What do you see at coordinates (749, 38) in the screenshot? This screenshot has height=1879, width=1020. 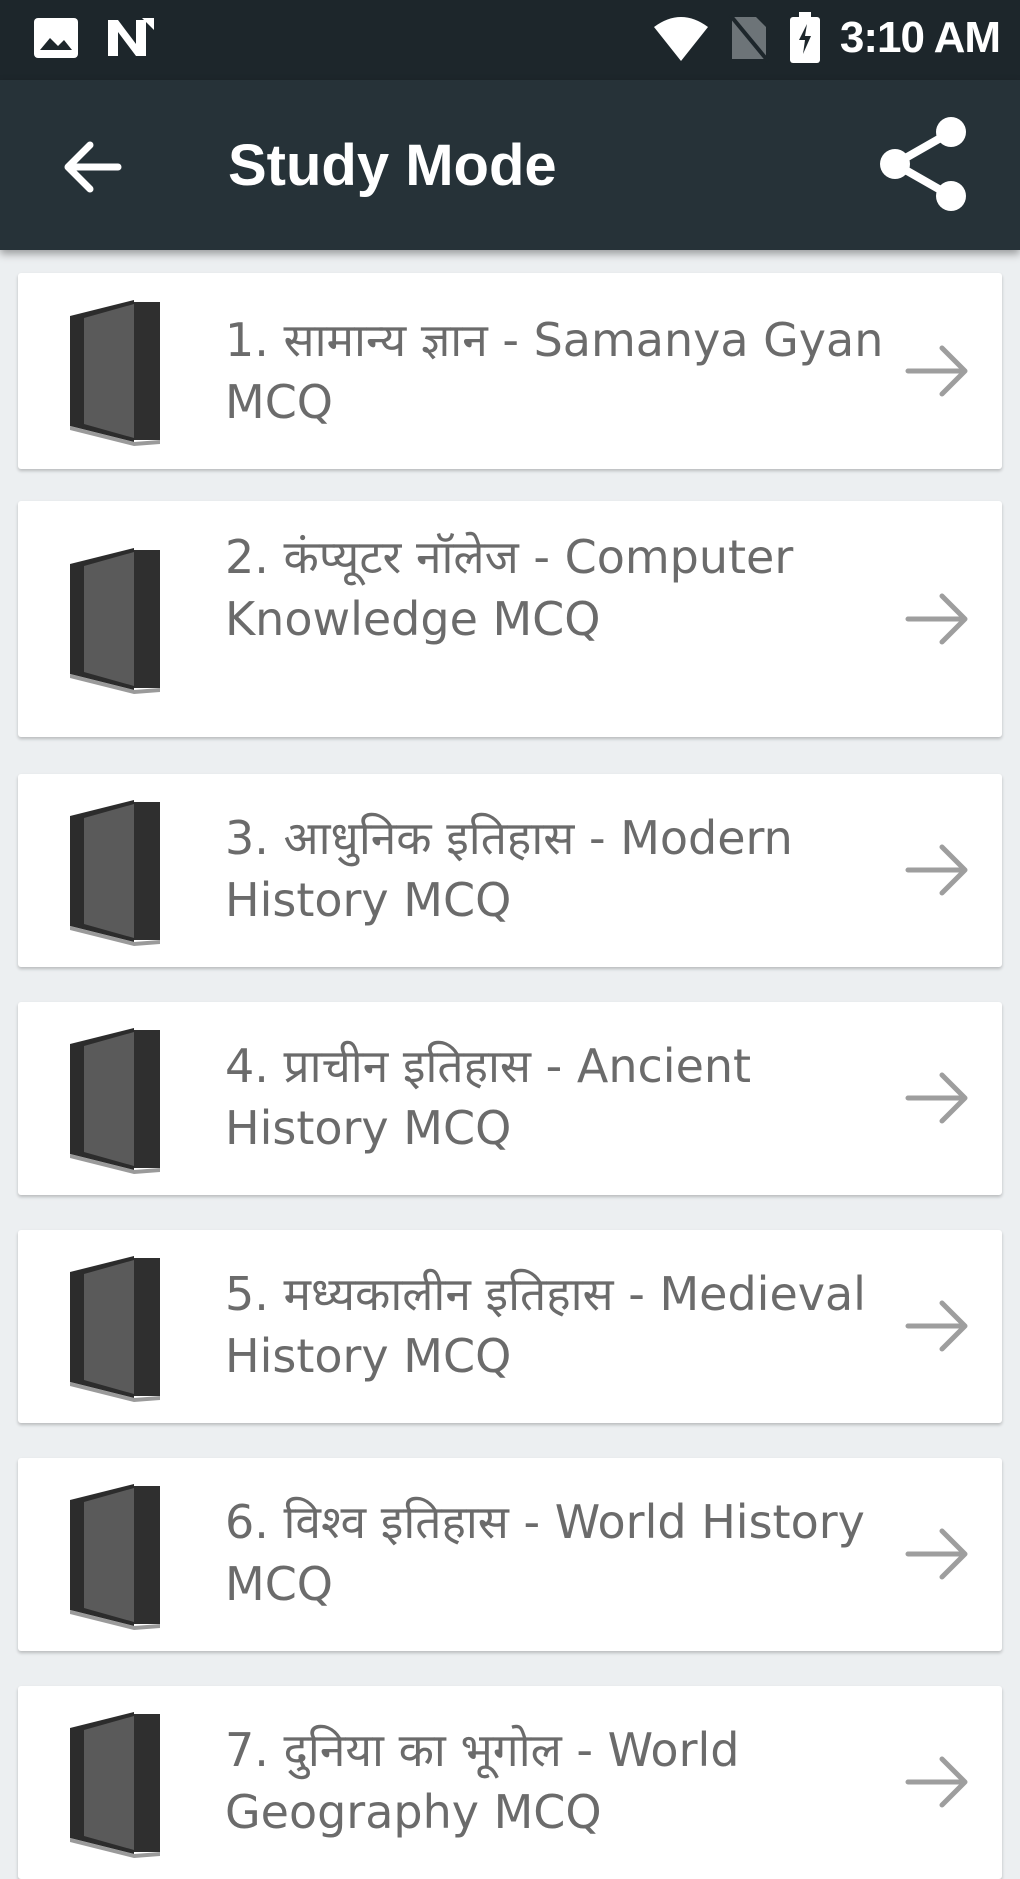 I see `no-sim-icon` at bounding box center [749, 38].